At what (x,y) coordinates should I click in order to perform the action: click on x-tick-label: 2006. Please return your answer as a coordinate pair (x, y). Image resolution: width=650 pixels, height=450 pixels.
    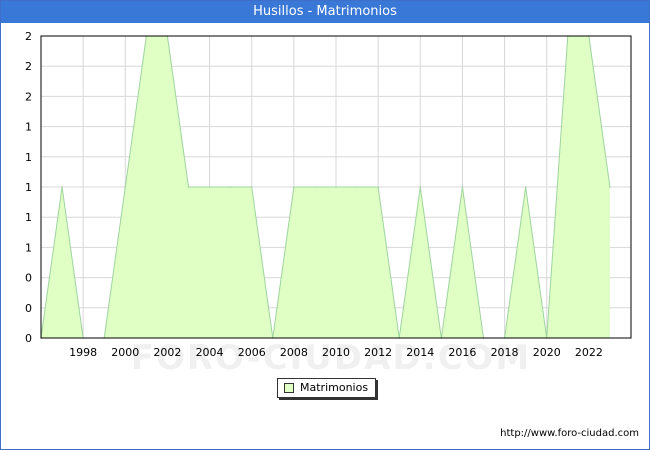
    Looking at the image, I should click on (252, 352).